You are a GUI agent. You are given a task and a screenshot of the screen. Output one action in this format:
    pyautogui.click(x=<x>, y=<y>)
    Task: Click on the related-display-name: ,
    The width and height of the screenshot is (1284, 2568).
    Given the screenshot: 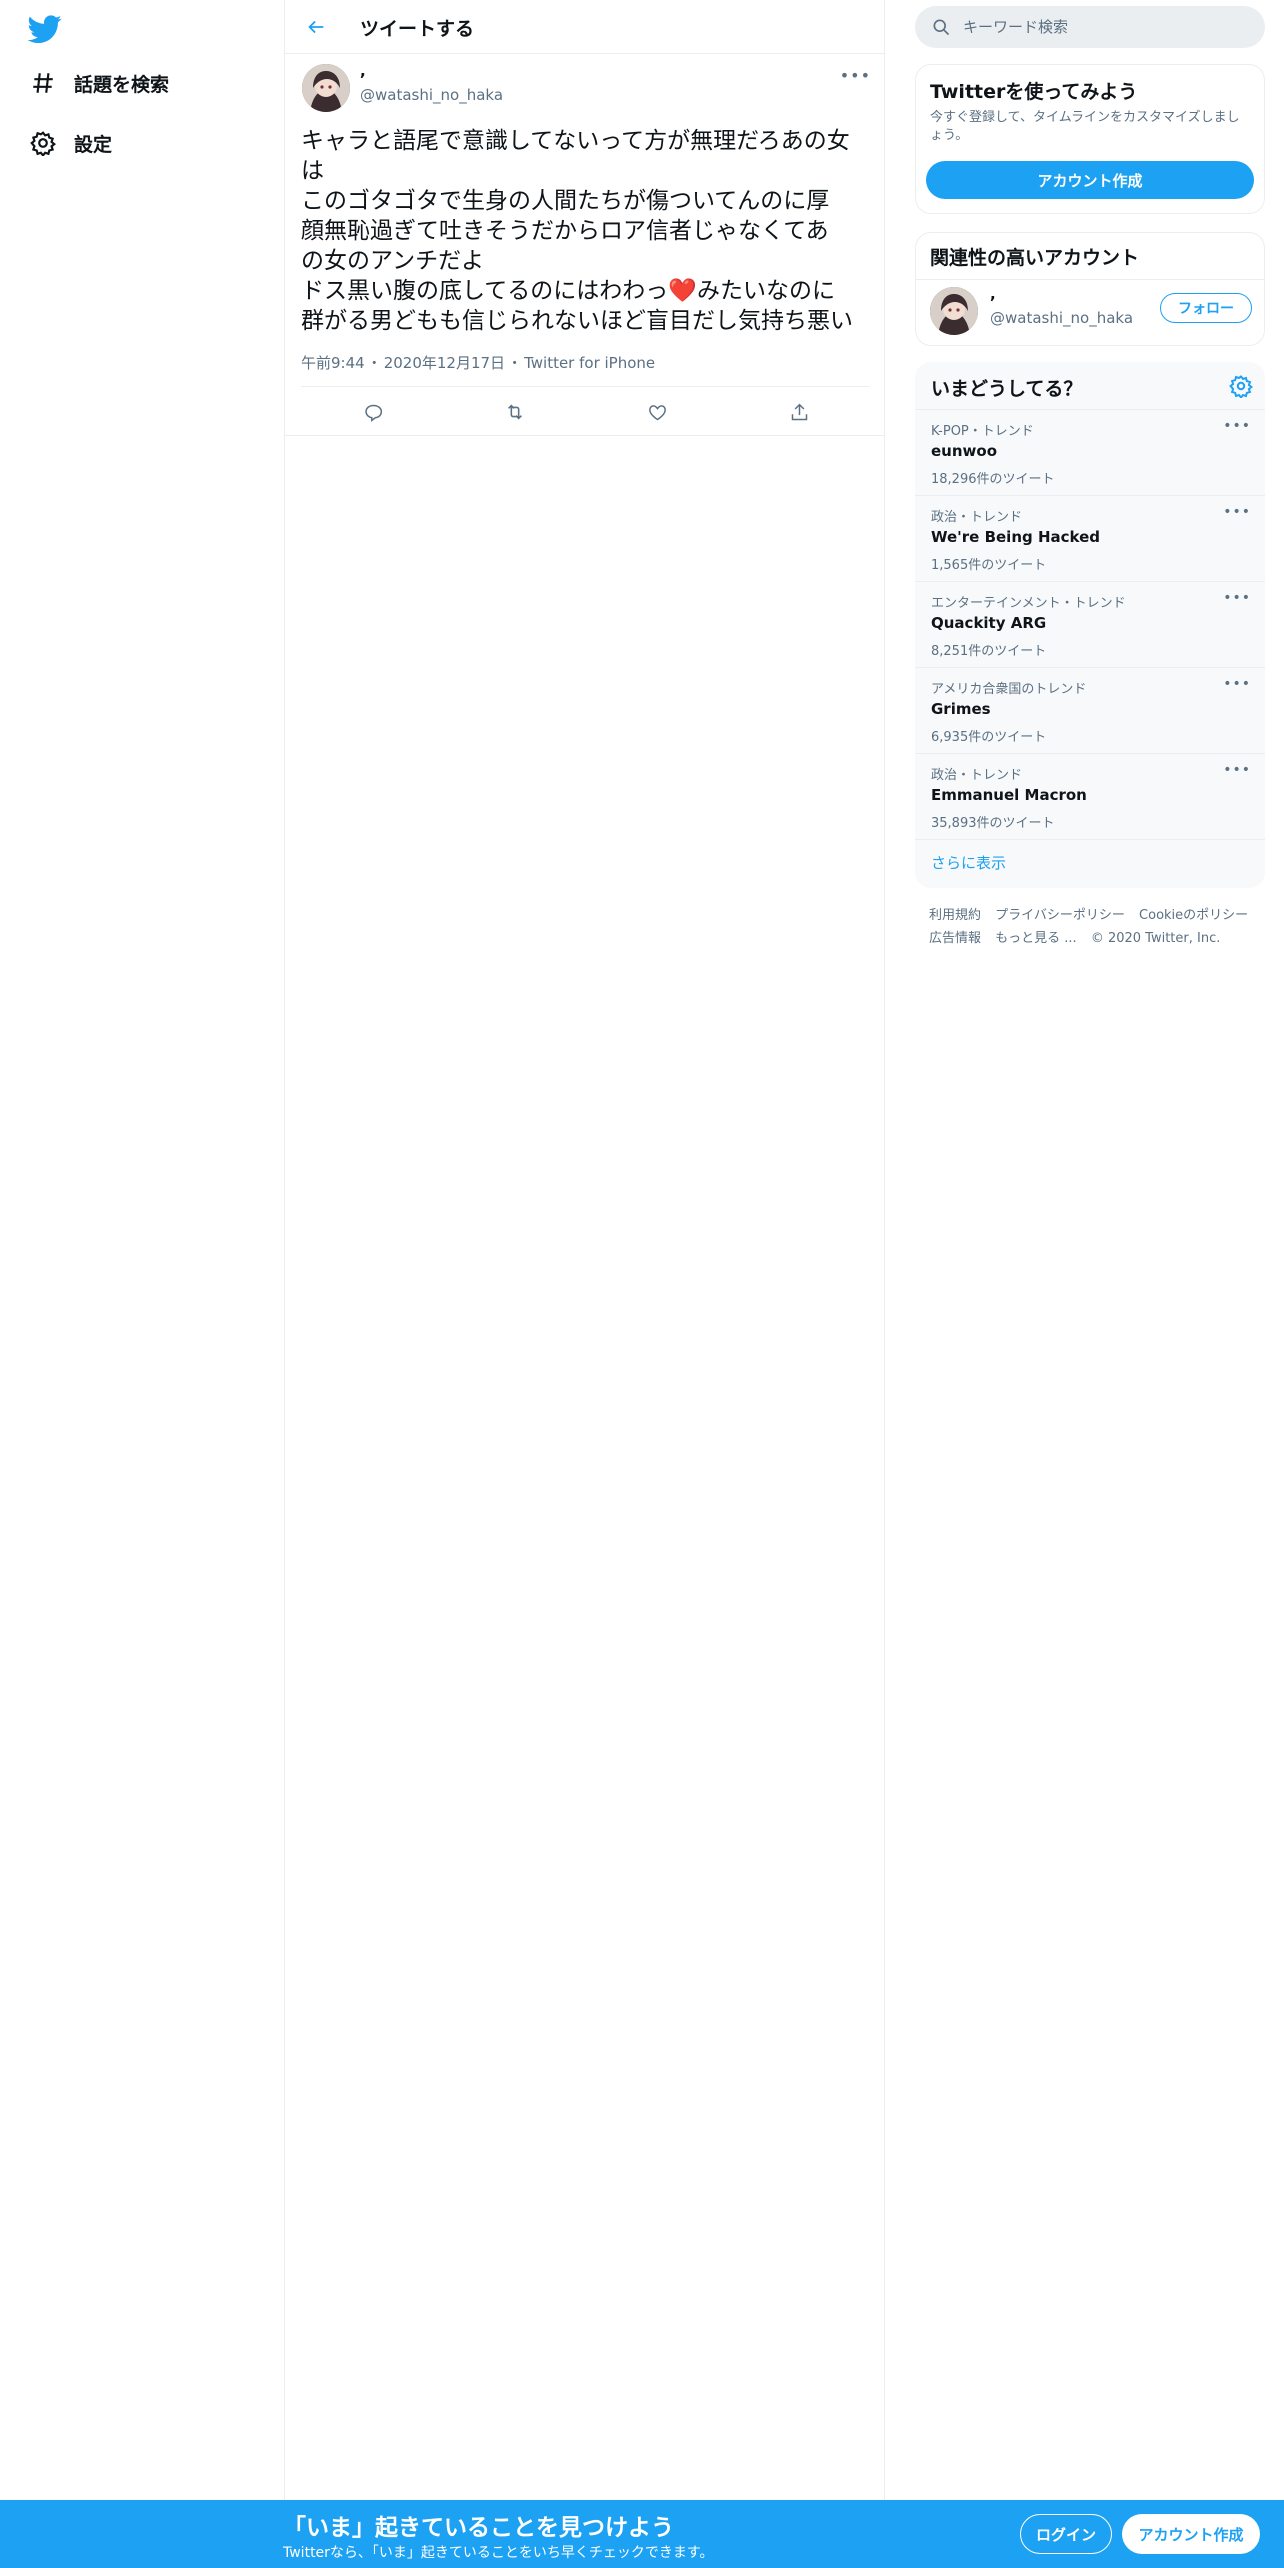 What is the action you would take?
    pyautogui.click(x=993, y=294)
    